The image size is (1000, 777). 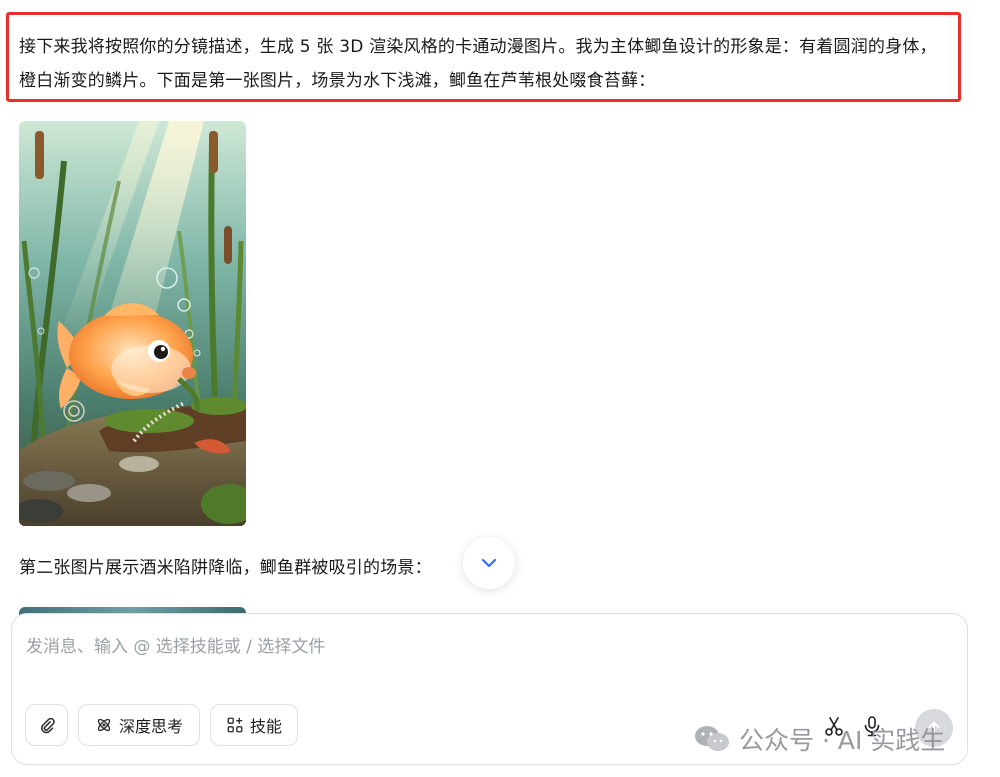 I want to click on atom-icon, so click(x=104, y=725).